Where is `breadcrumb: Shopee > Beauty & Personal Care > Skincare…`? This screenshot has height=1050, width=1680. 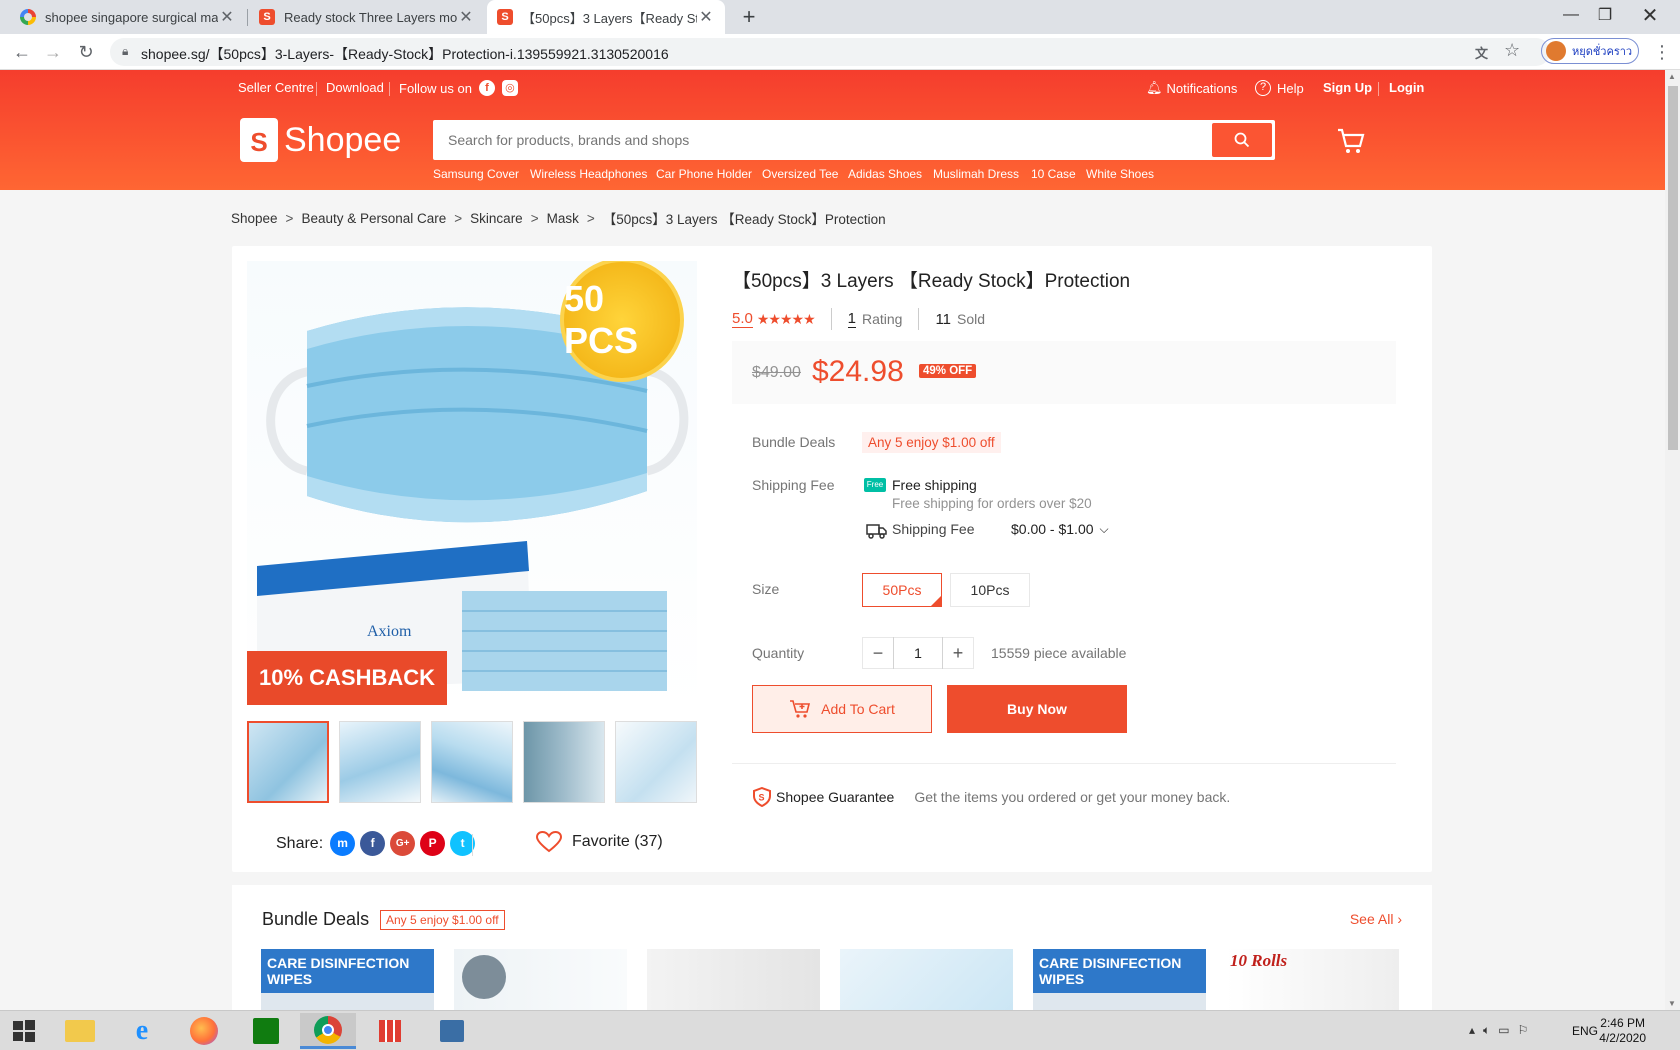
breadcrumb: Shopee > Beauty & Personal Care > Skincare… is located at coordinates (558, 218).